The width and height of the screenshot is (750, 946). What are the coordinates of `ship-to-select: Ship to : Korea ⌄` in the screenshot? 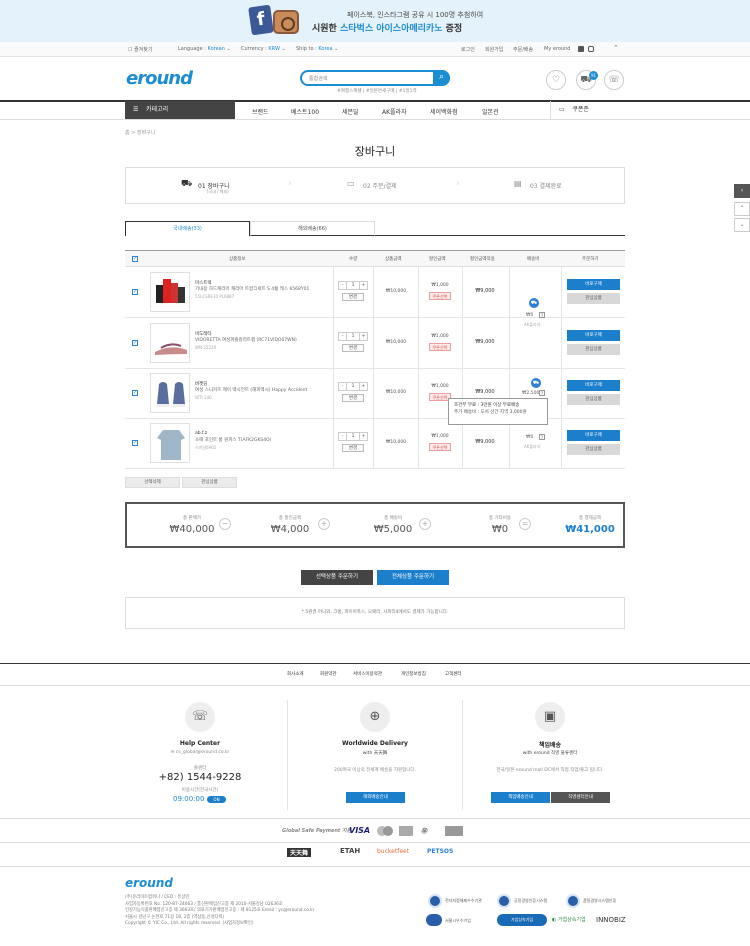 It's located at (317, 49).